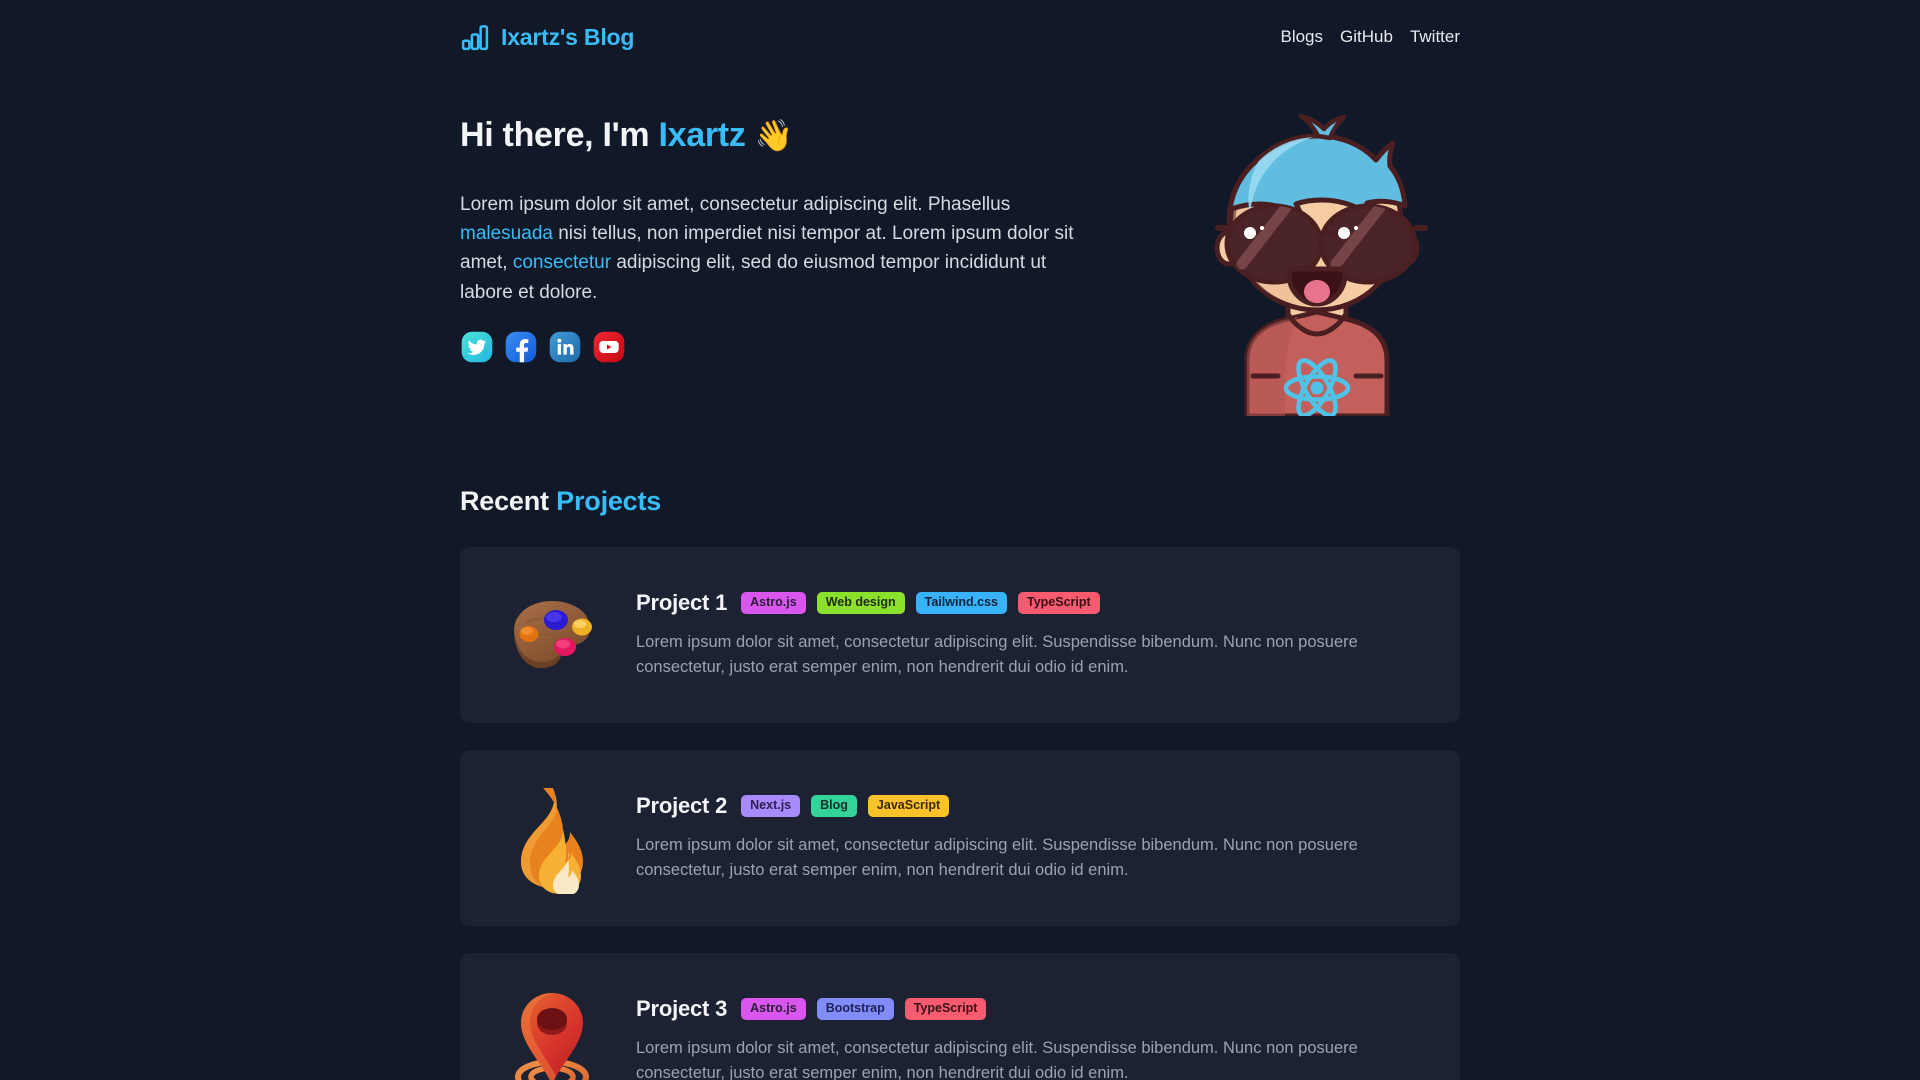 The width and height of the screenshot is (1920, 1080). What do you see at coordinates (1033, 806) in the screenshot?
I see `project-headline: Project 2 Next.js Blog JavaScript` at bounding box center [1033, 806].